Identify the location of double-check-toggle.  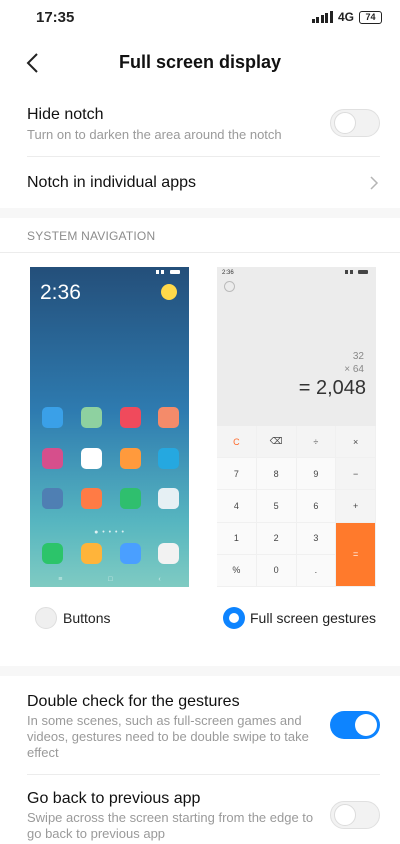
(355, 725).